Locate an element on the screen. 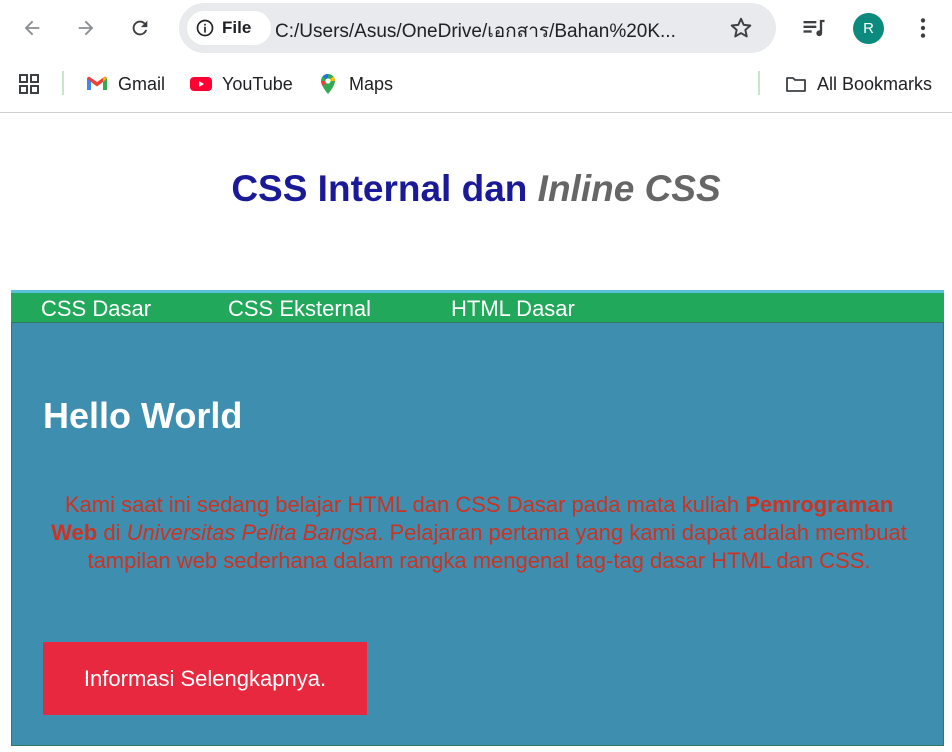 This screenshot has height=752, width=952. more-info-button: Informasi Selengkapnya. is located at coordinates (205, 678).